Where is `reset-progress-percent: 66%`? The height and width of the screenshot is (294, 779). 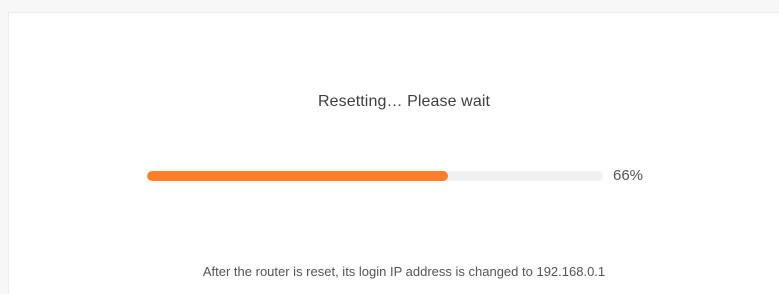
reset-progress-percent: 66% is located at coordinates (628, 175).